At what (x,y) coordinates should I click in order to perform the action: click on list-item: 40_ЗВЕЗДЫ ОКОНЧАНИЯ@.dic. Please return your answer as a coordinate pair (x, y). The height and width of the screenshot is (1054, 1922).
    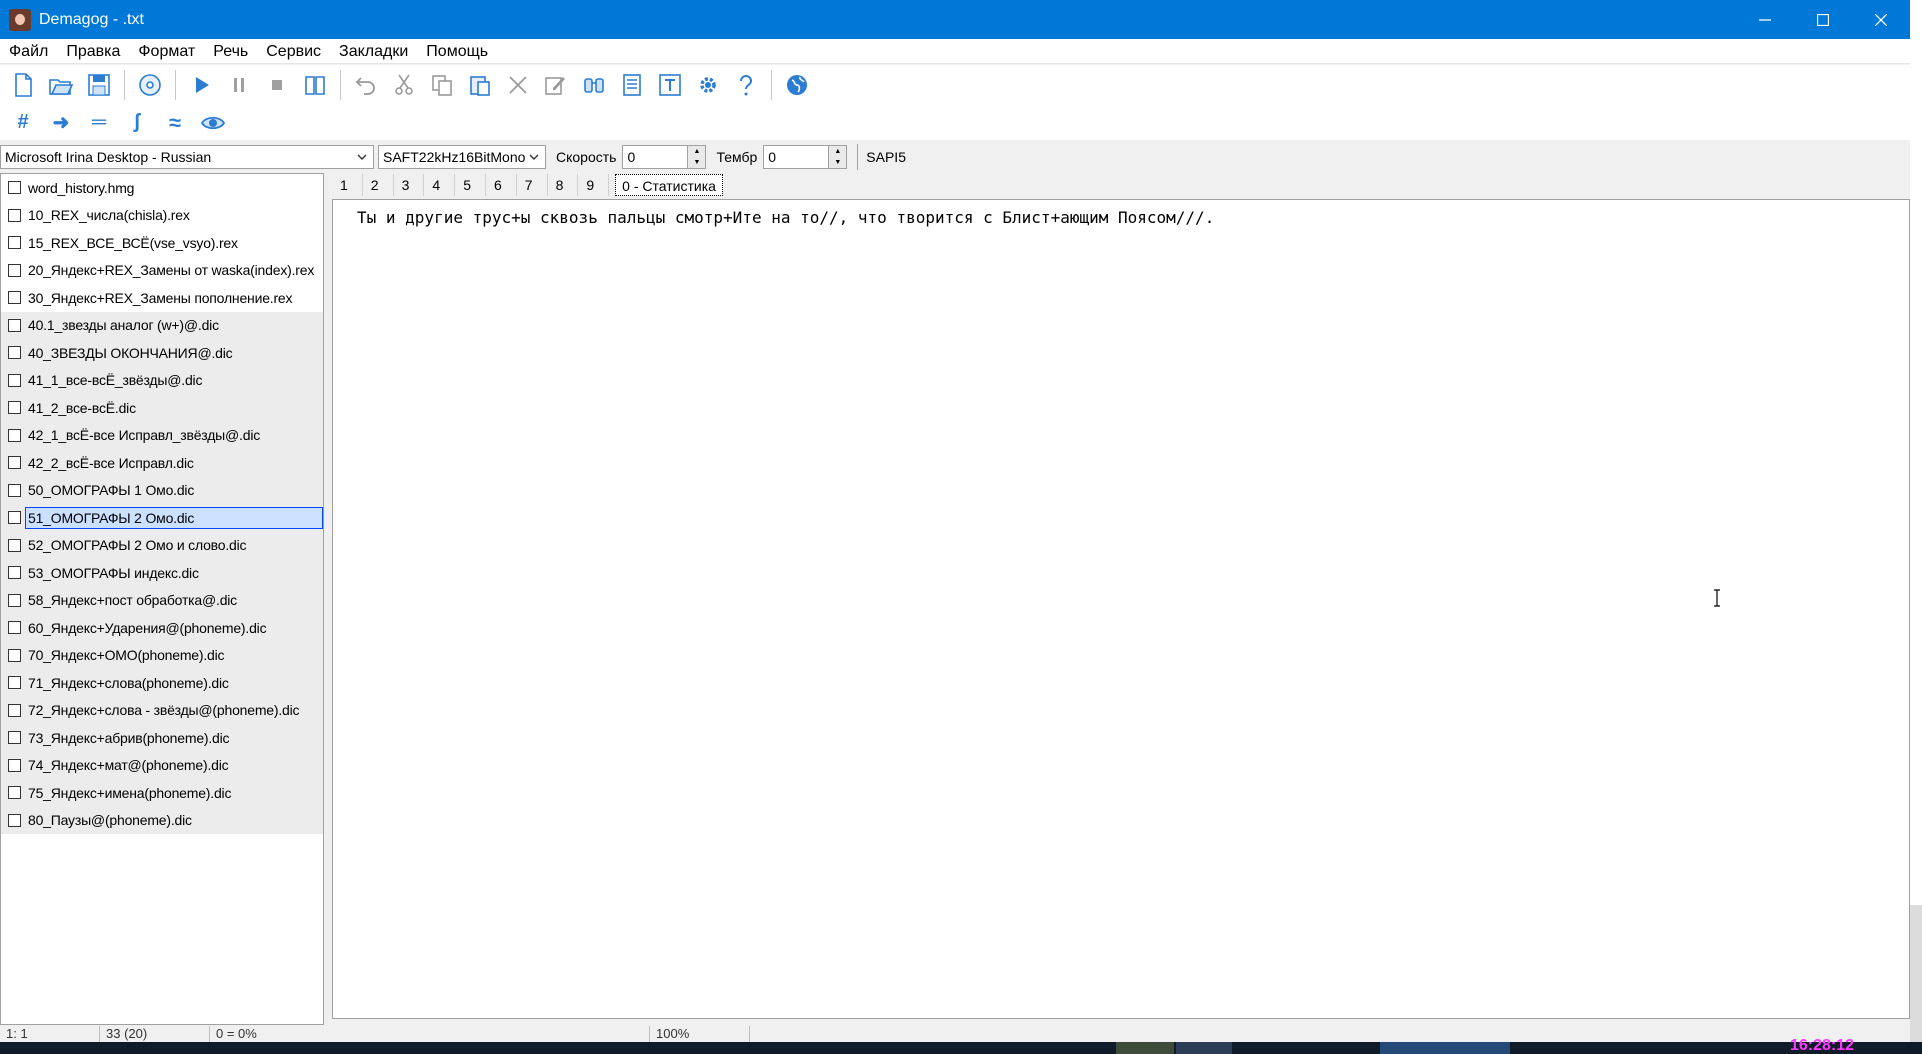
    Looking at the image, I should click on (162, 353).